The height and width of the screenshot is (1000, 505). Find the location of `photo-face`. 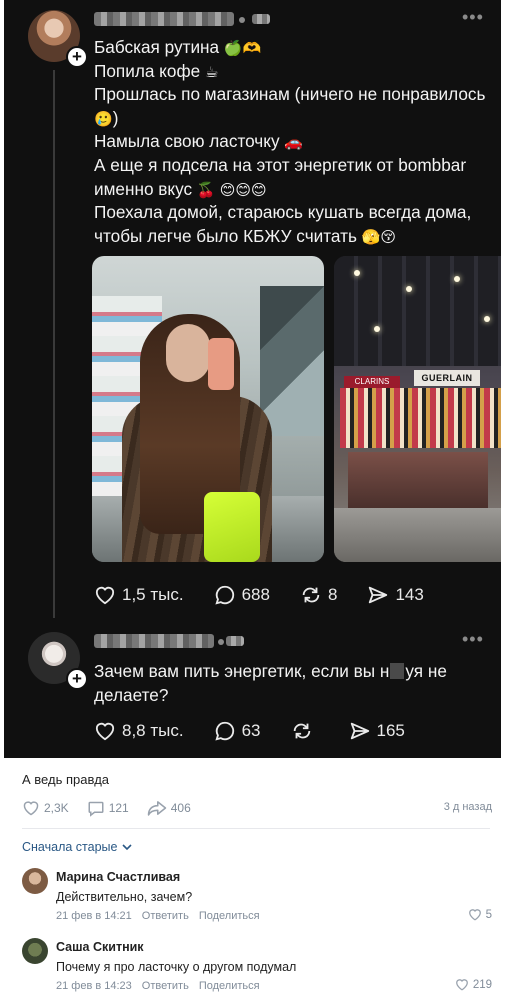

photo-face is located at coordinates (188, 353).